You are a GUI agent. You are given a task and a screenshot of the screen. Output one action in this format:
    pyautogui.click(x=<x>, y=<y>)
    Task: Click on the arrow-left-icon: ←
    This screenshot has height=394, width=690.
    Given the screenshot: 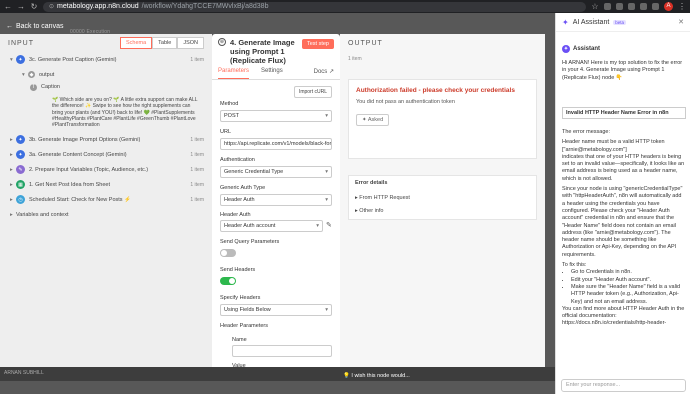 What is the action you would take?
    pyautogui.click(x=9, y=26)
    